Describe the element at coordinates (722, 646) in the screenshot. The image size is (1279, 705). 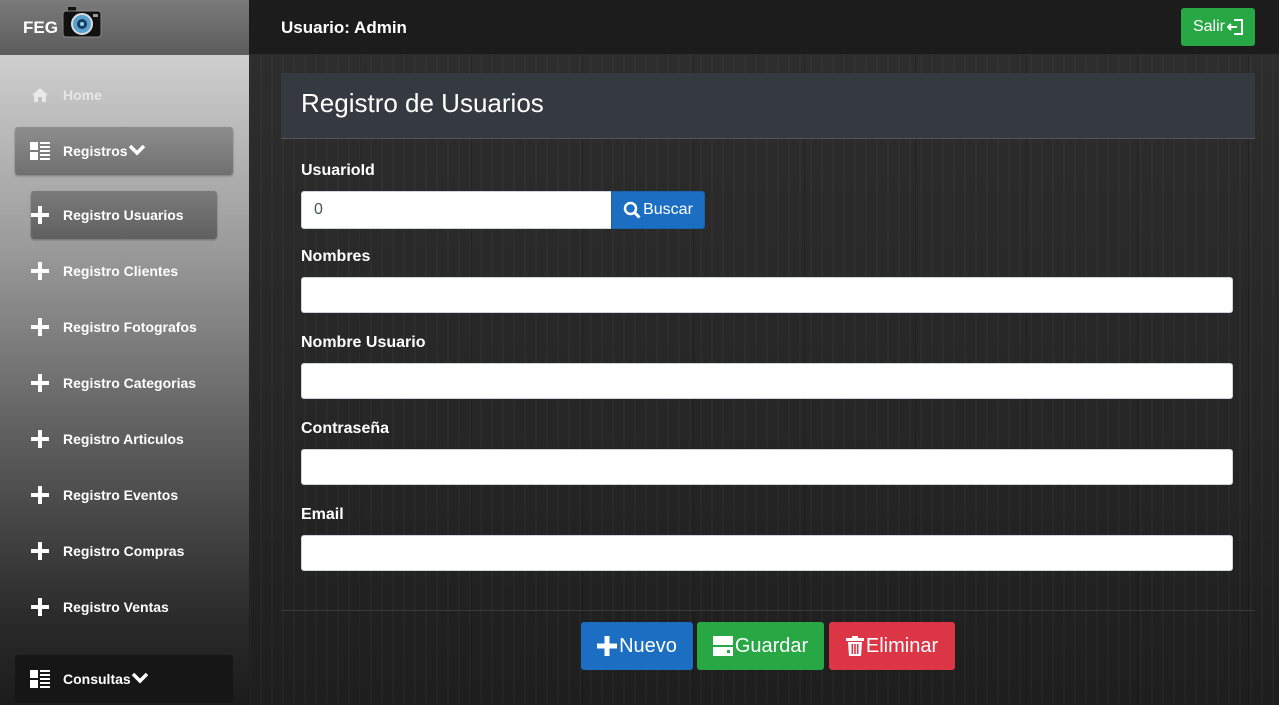
I see `save-icon` at that location.